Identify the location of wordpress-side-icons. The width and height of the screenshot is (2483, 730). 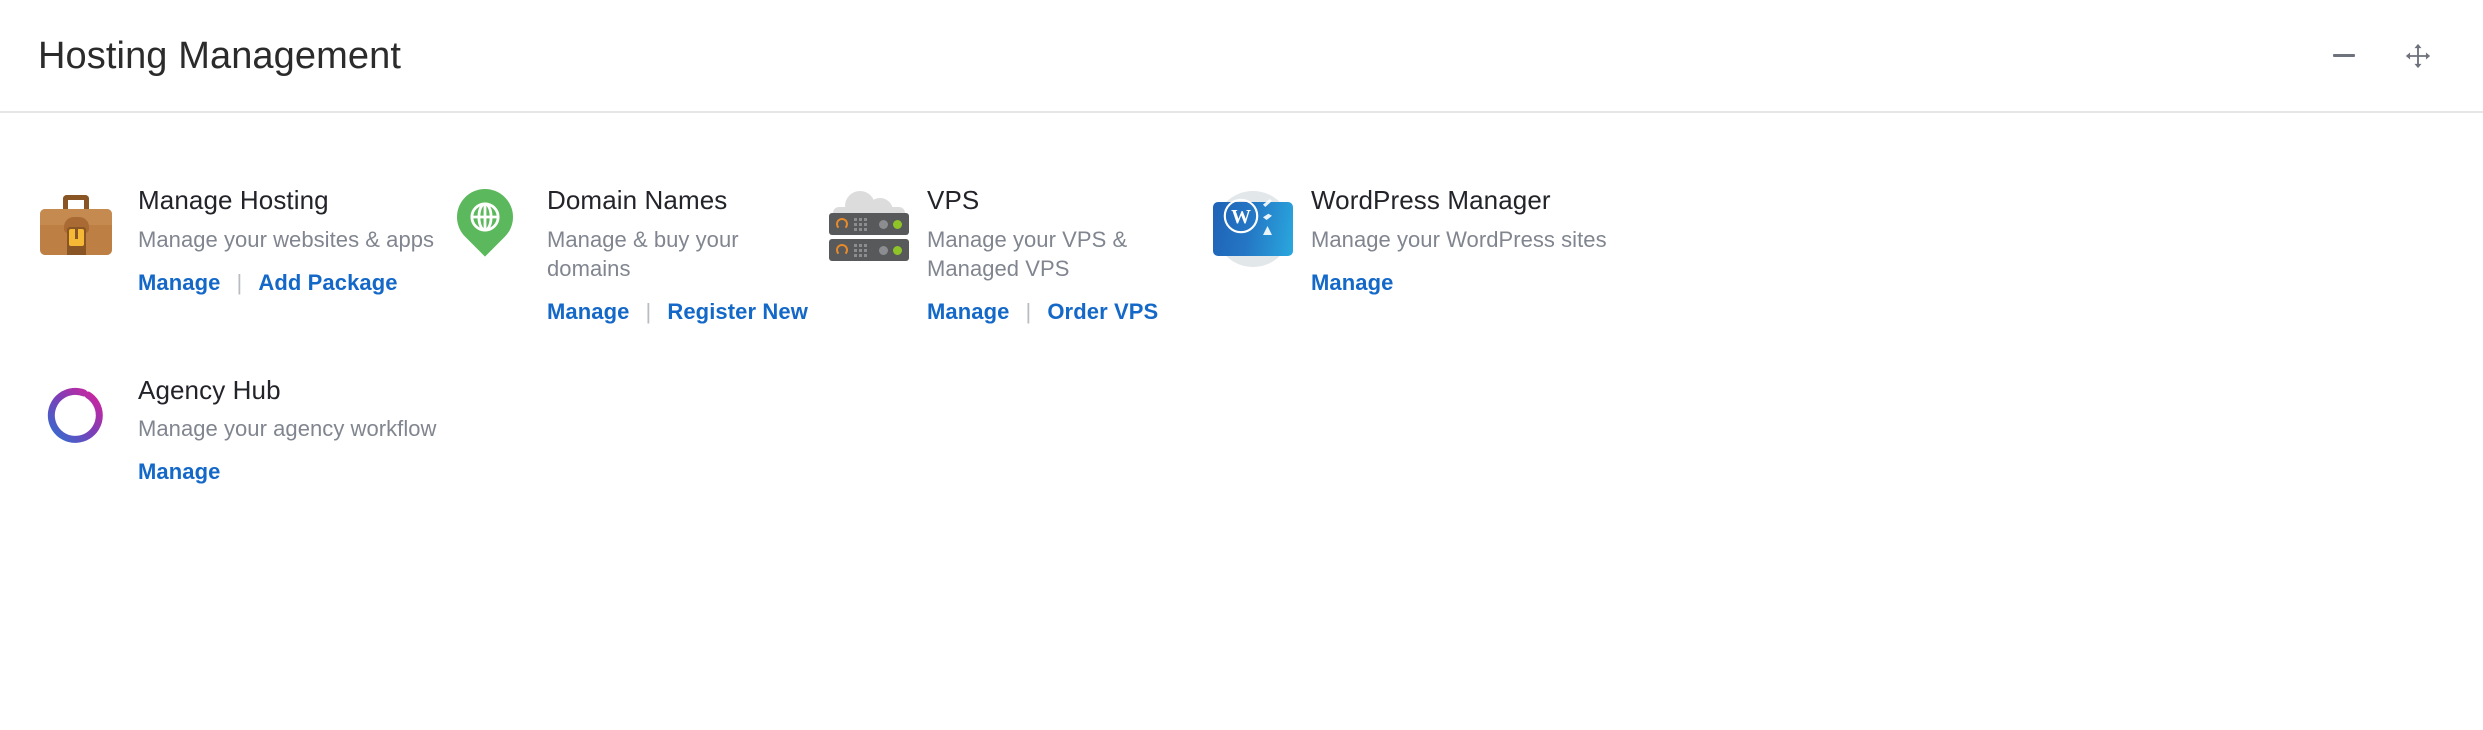
(1267, 217).